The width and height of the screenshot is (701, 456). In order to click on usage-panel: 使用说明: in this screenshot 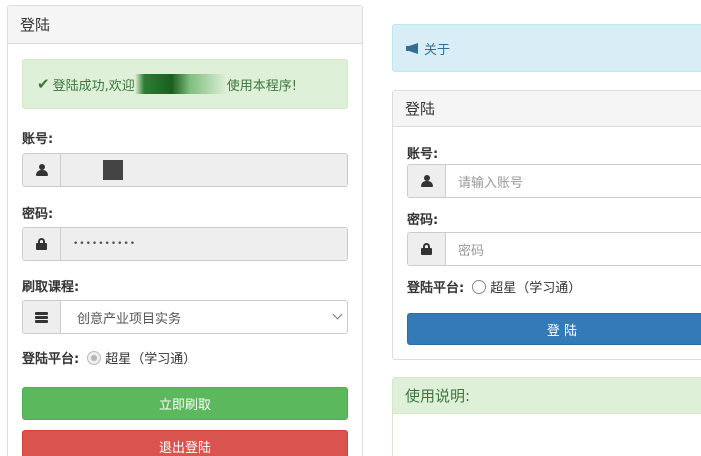, I will do `click(546, 416)`.